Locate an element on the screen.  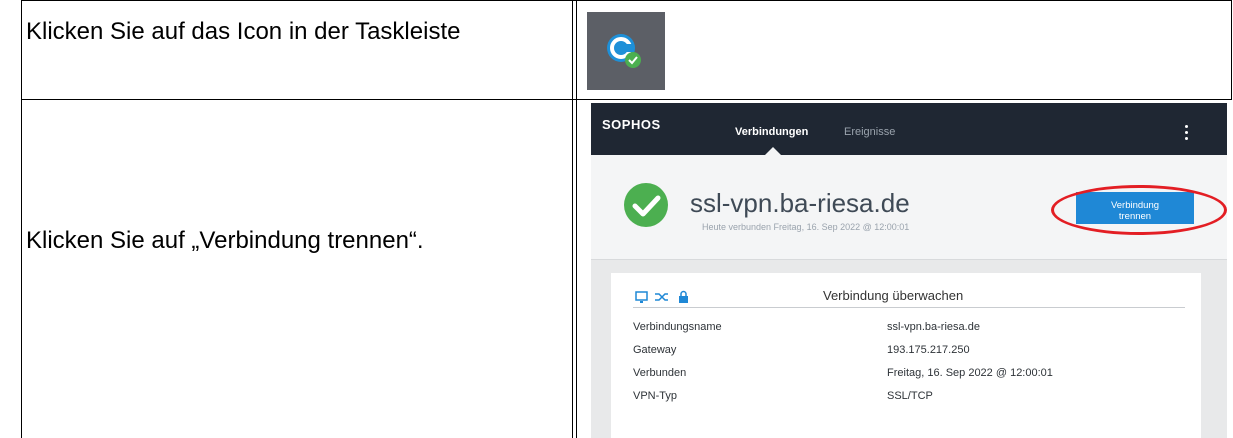
divider is located at coordinates (909, 307).